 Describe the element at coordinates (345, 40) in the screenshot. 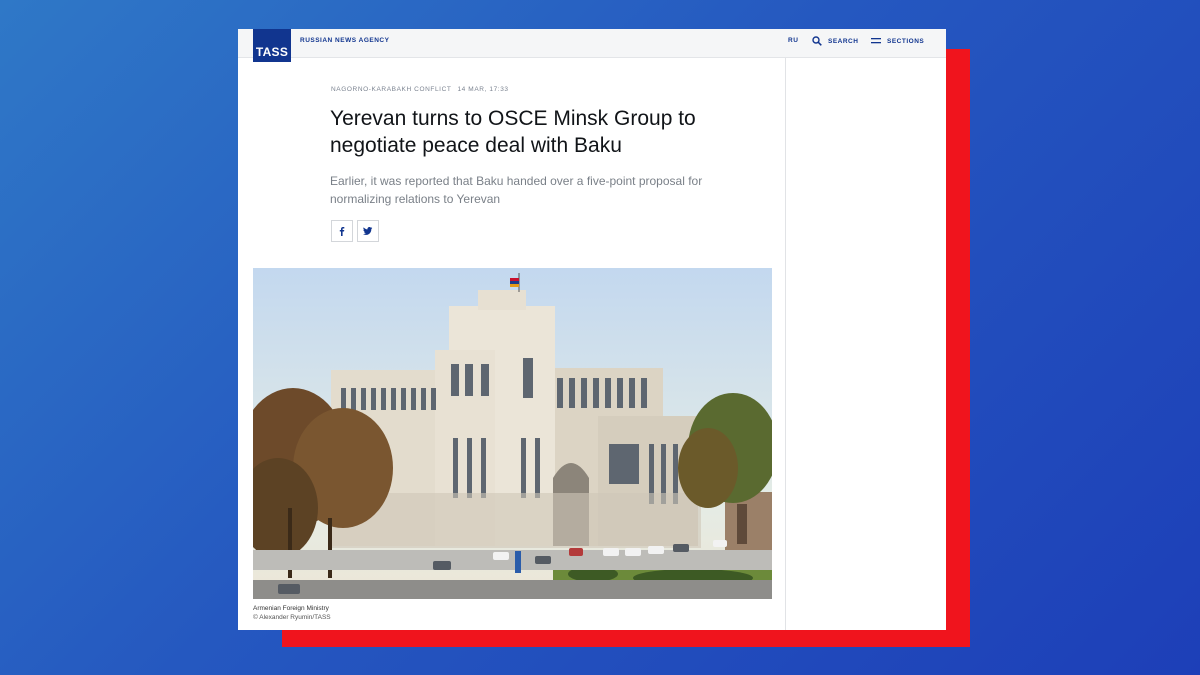

I see `agency-label: RUSSIAN NEWS AGENCY` at that location.